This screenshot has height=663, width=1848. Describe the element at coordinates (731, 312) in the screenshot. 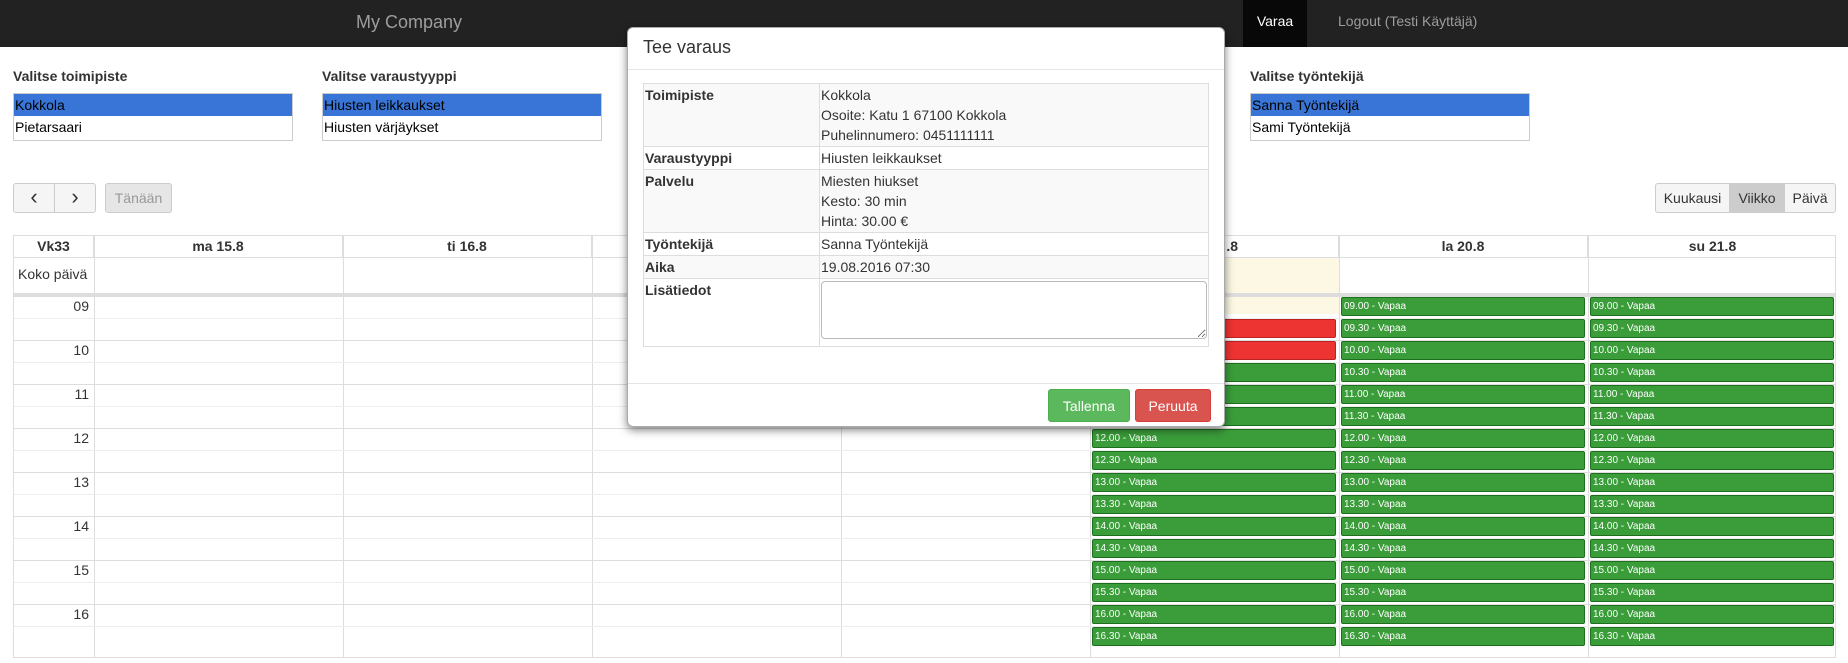

I see `lisatiedot-key: Lisätiedot` at that location.